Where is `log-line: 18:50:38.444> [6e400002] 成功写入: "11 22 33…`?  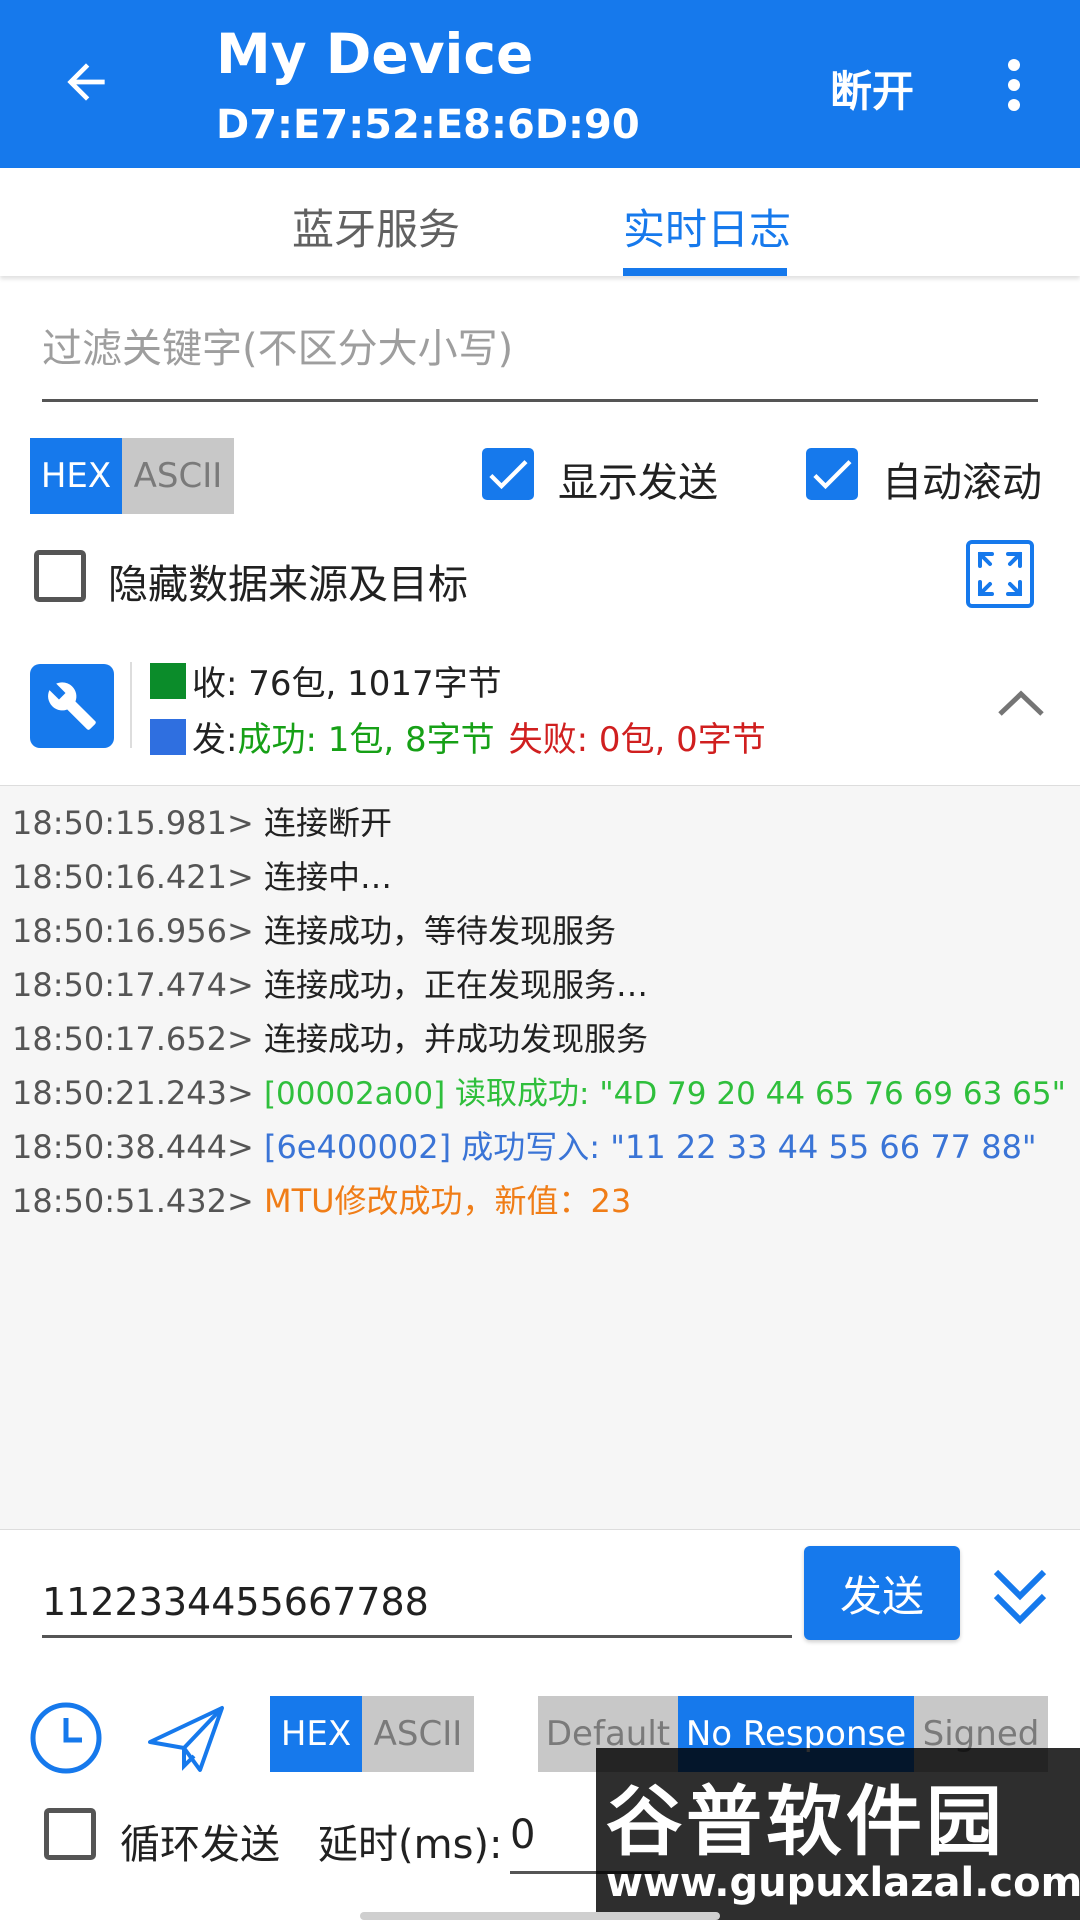 log-line: 18:50:38.444> [6e400002] 成功写入: "11 22 33… is located at coordinates (524, 1147).